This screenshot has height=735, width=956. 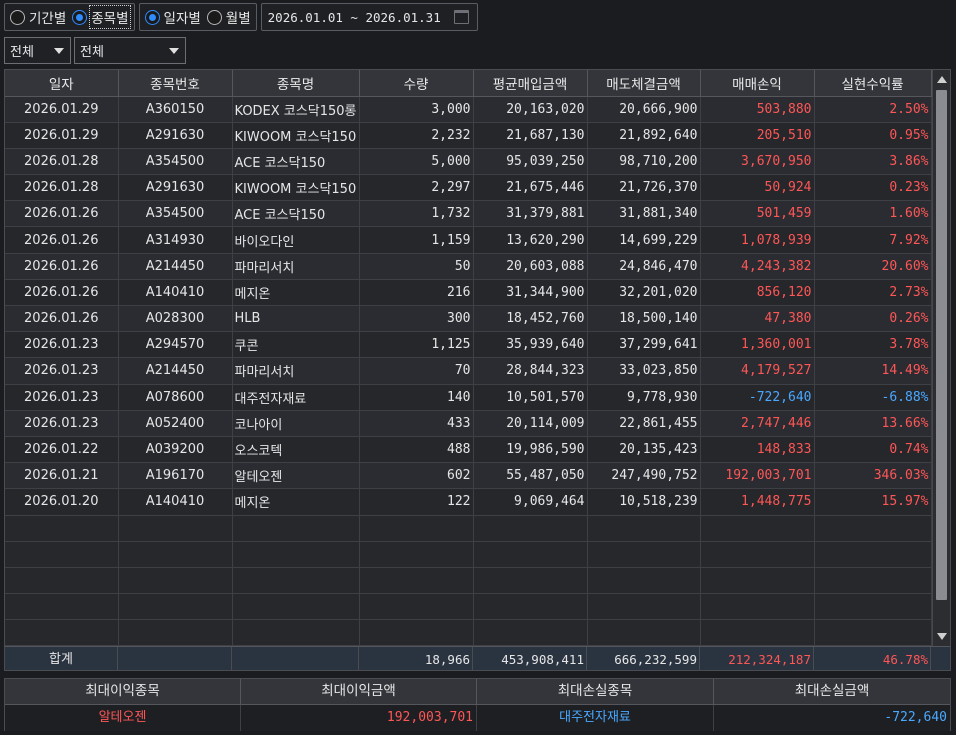 I want to click on scroll-down-icon, so click(x=942, y=636).